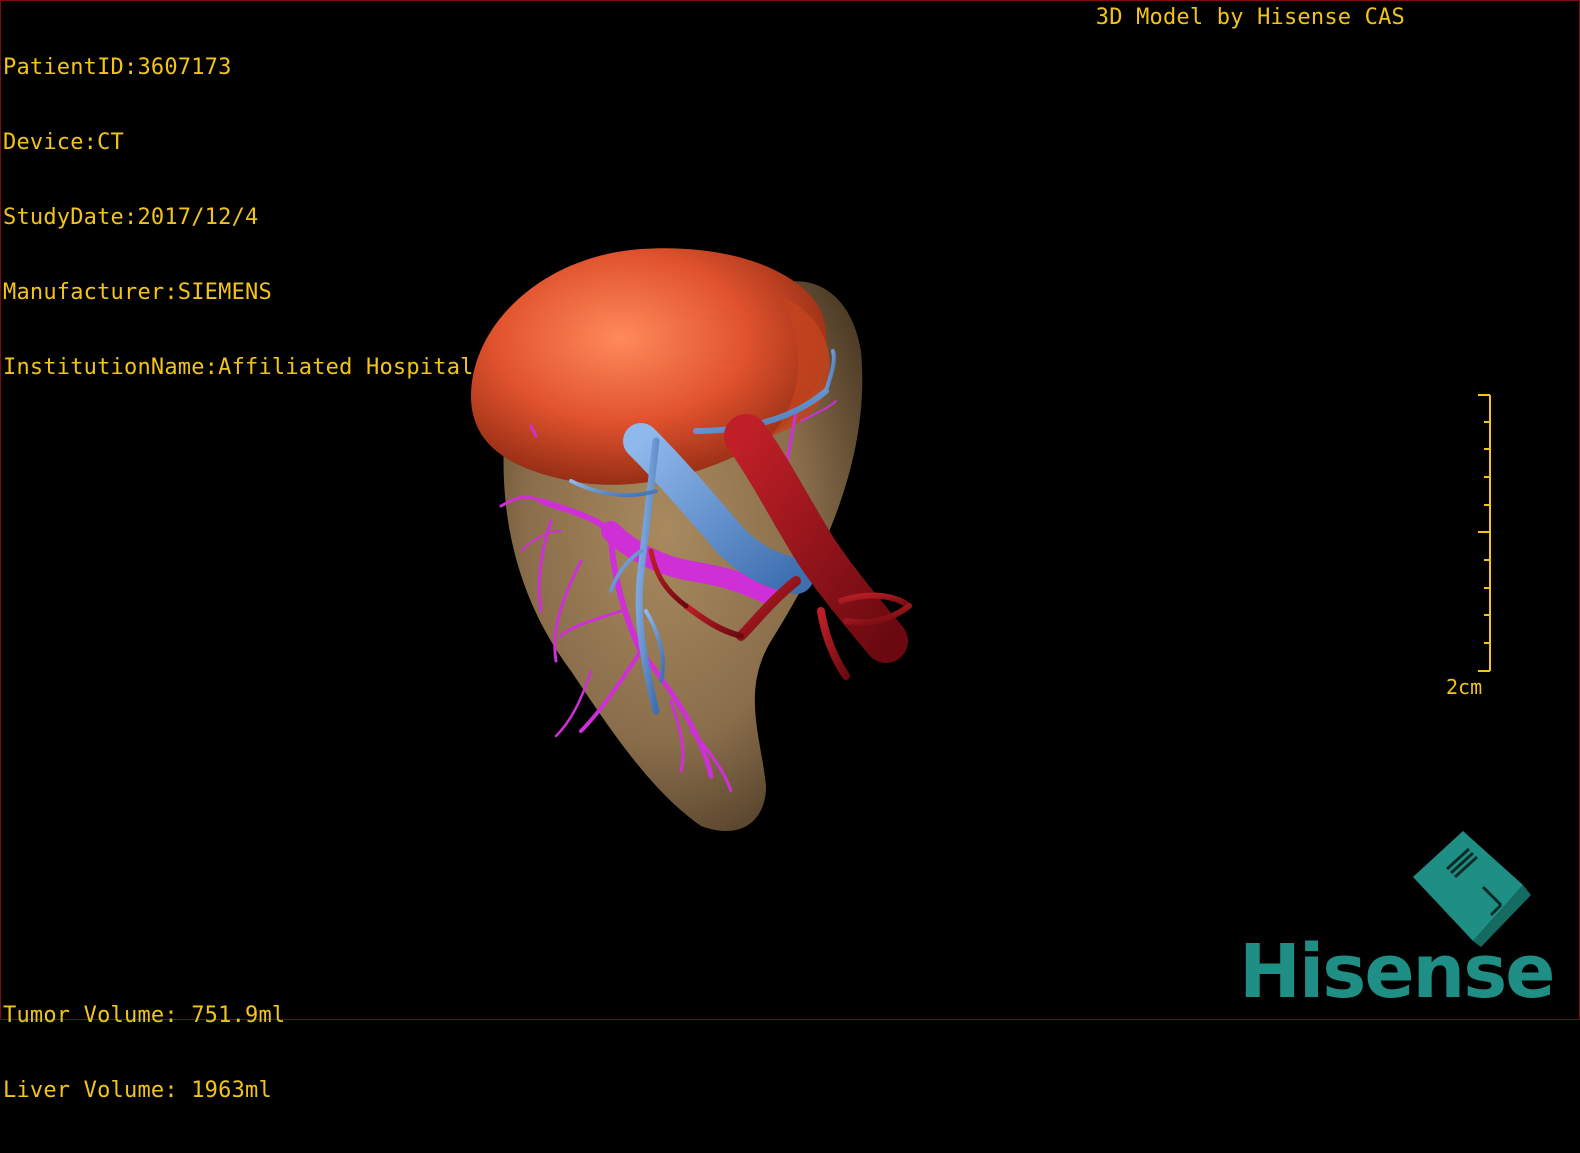  Describe the element at coordinates (64, 142) in the screenshot. I see `device: Device:CT` at that location.